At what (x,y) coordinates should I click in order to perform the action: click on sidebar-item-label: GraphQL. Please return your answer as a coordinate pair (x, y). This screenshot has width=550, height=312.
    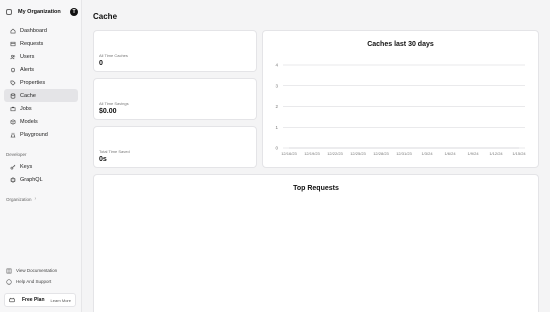
    Looking at the image, I should click on (31, 179).